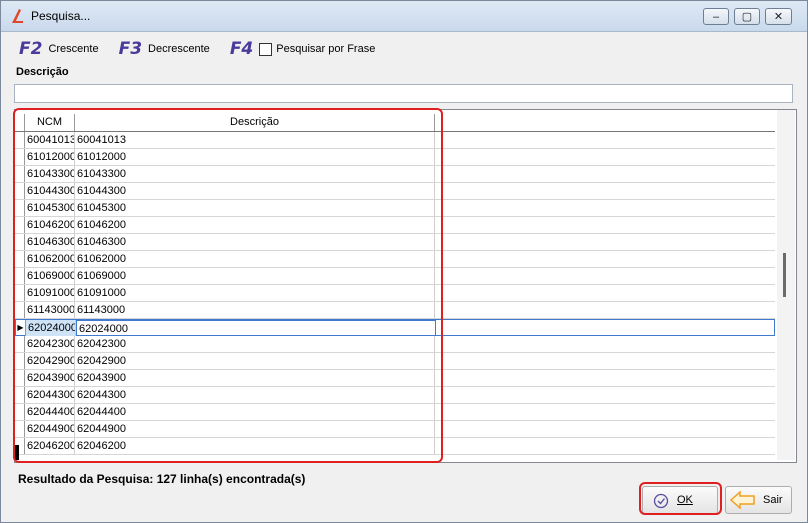 The image size is (808, 523). I want to click on vertical-scrollbar, so click(786, 285).